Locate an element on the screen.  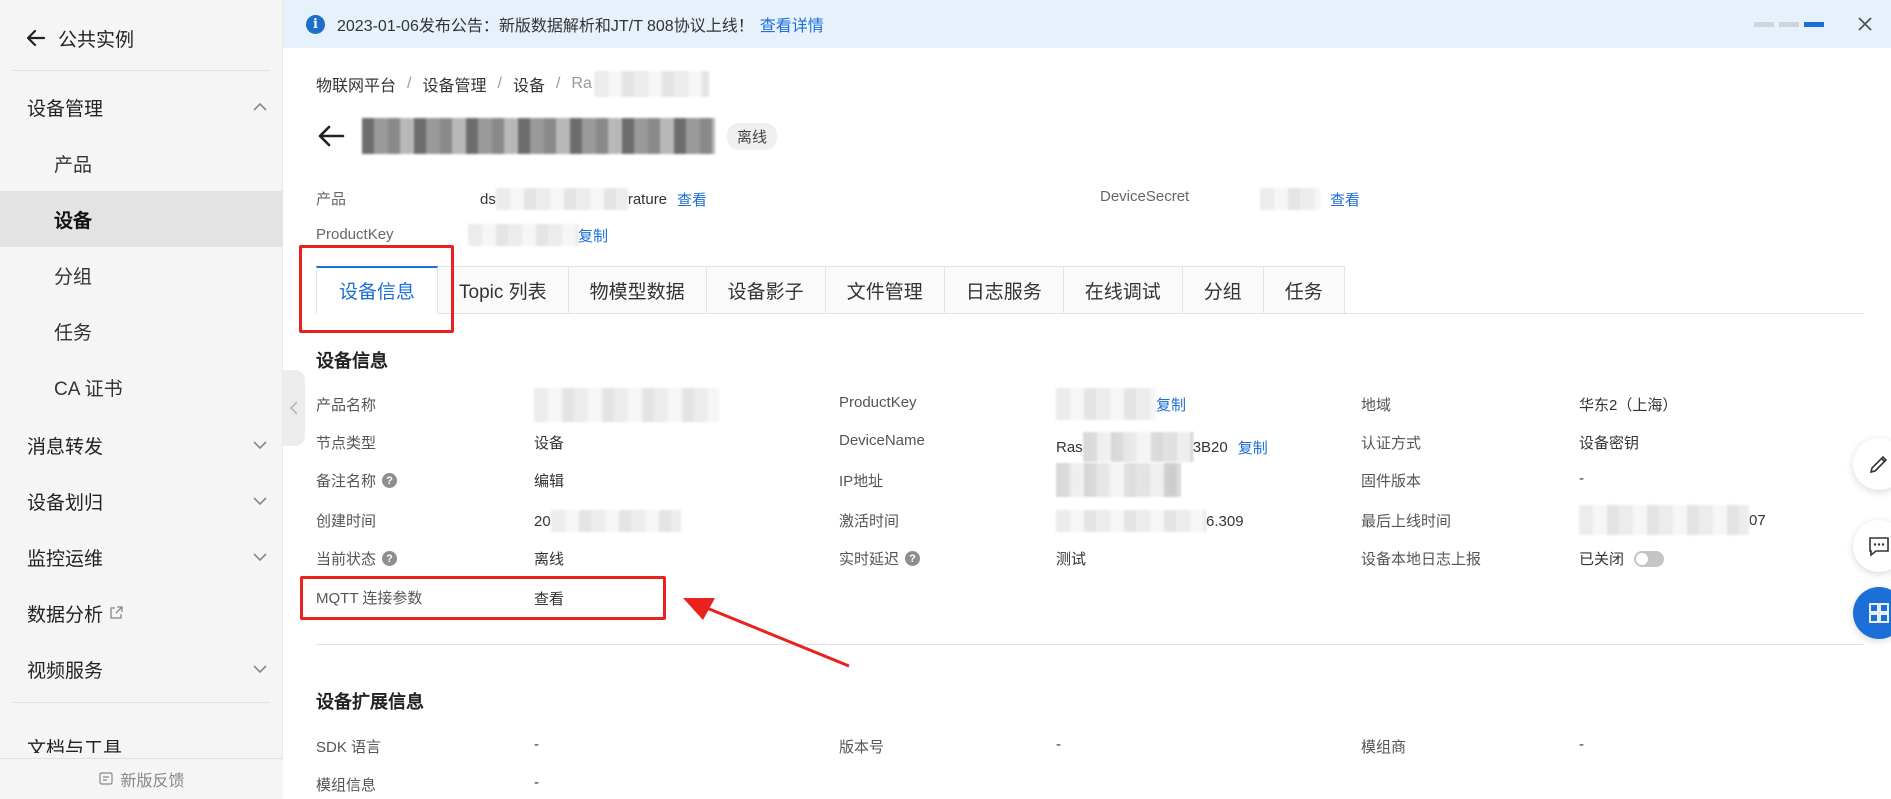
meta-productkey-value: 复制 is located at coordinates (538, 235).